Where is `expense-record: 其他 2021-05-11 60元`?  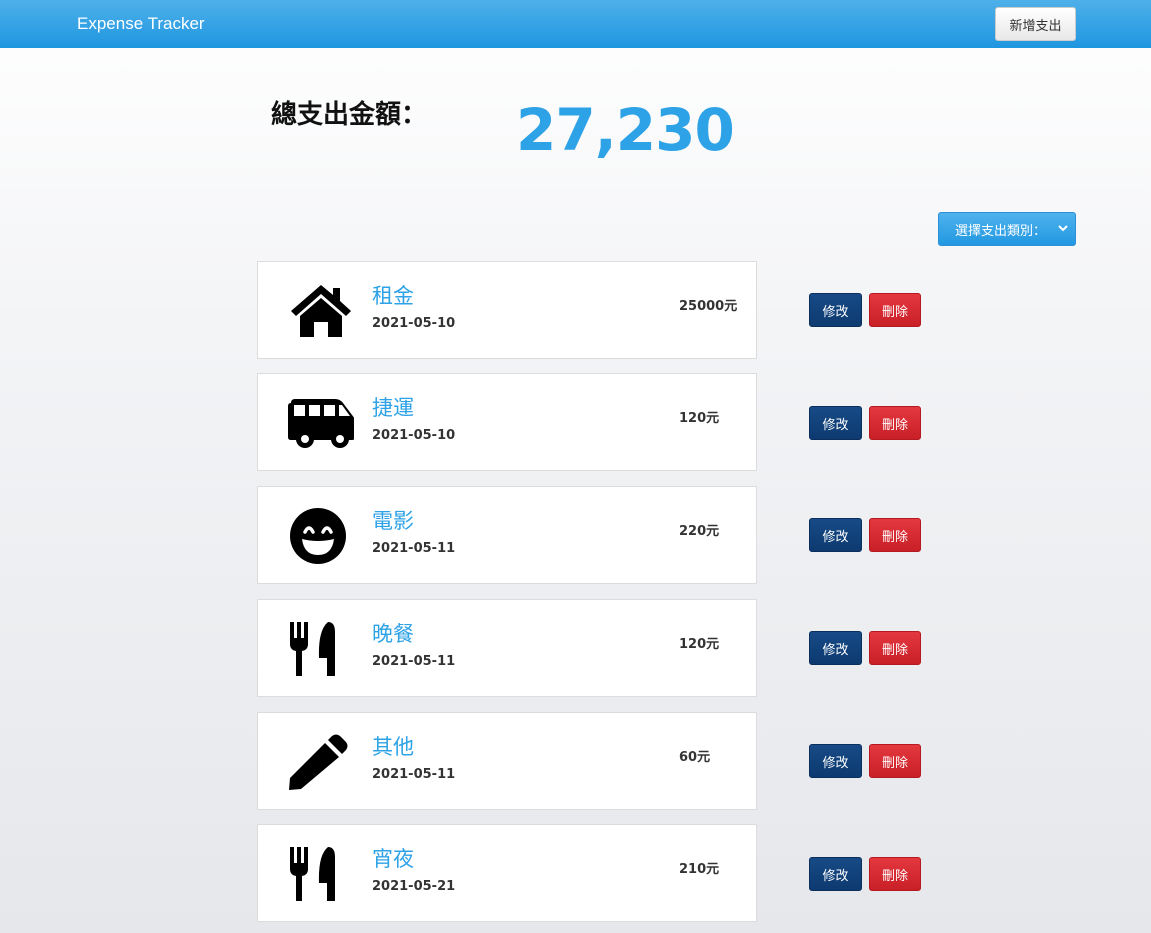 expense-record: 其他 2021-05-11 60元 is located at coordinates (507, 761).